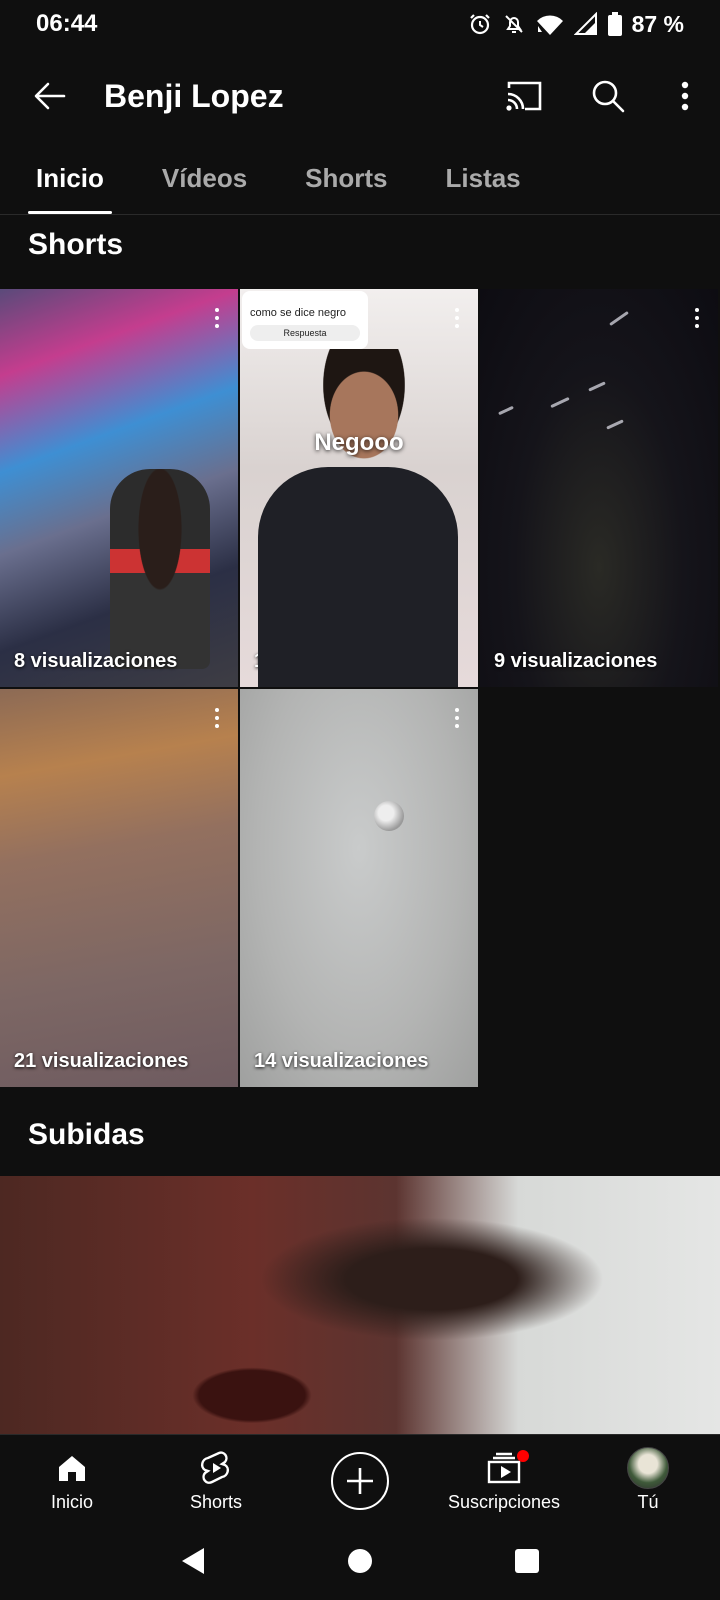 The image size is (720, 1600). Describe the element at coordinates (86, 1134) in the screenshot. I see `uploads-section-title: Subidas` at that location.